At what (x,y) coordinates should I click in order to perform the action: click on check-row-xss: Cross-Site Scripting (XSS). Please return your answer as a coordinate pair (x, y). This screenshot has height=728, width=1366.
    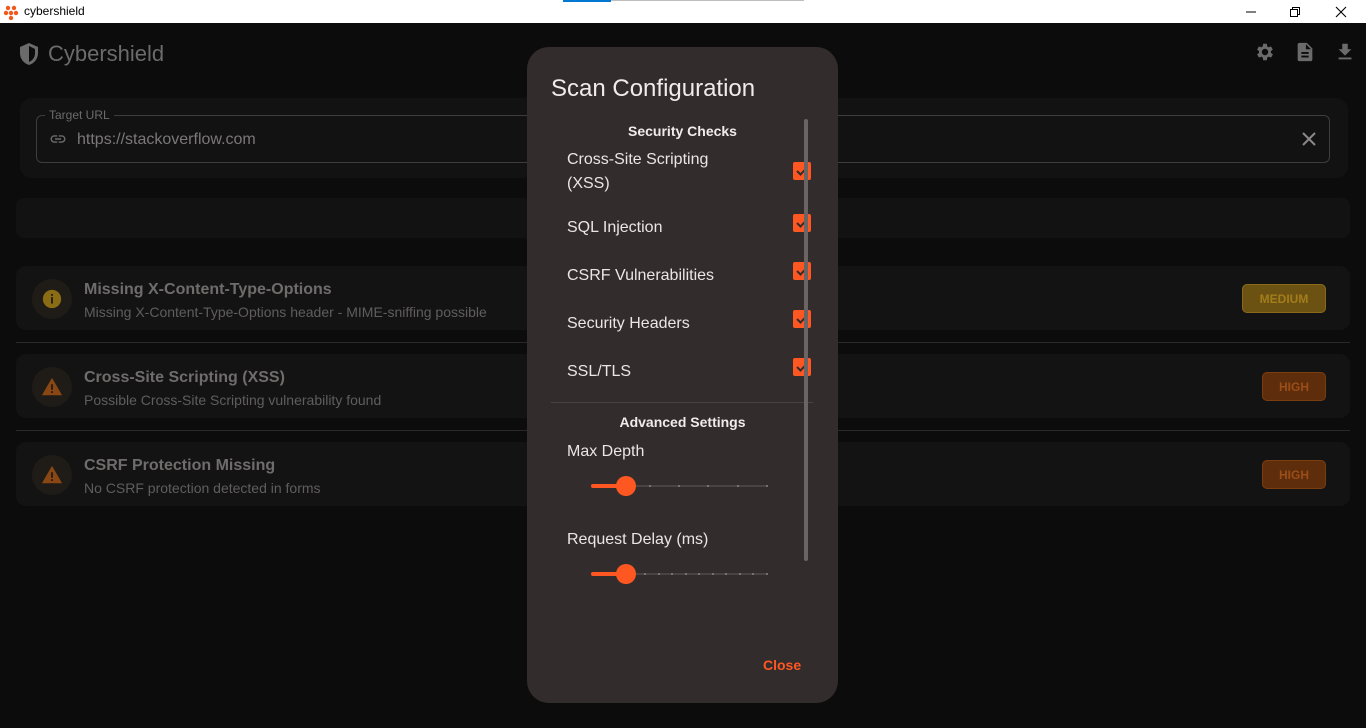
    Looking at the image, I should click on (689, 172).